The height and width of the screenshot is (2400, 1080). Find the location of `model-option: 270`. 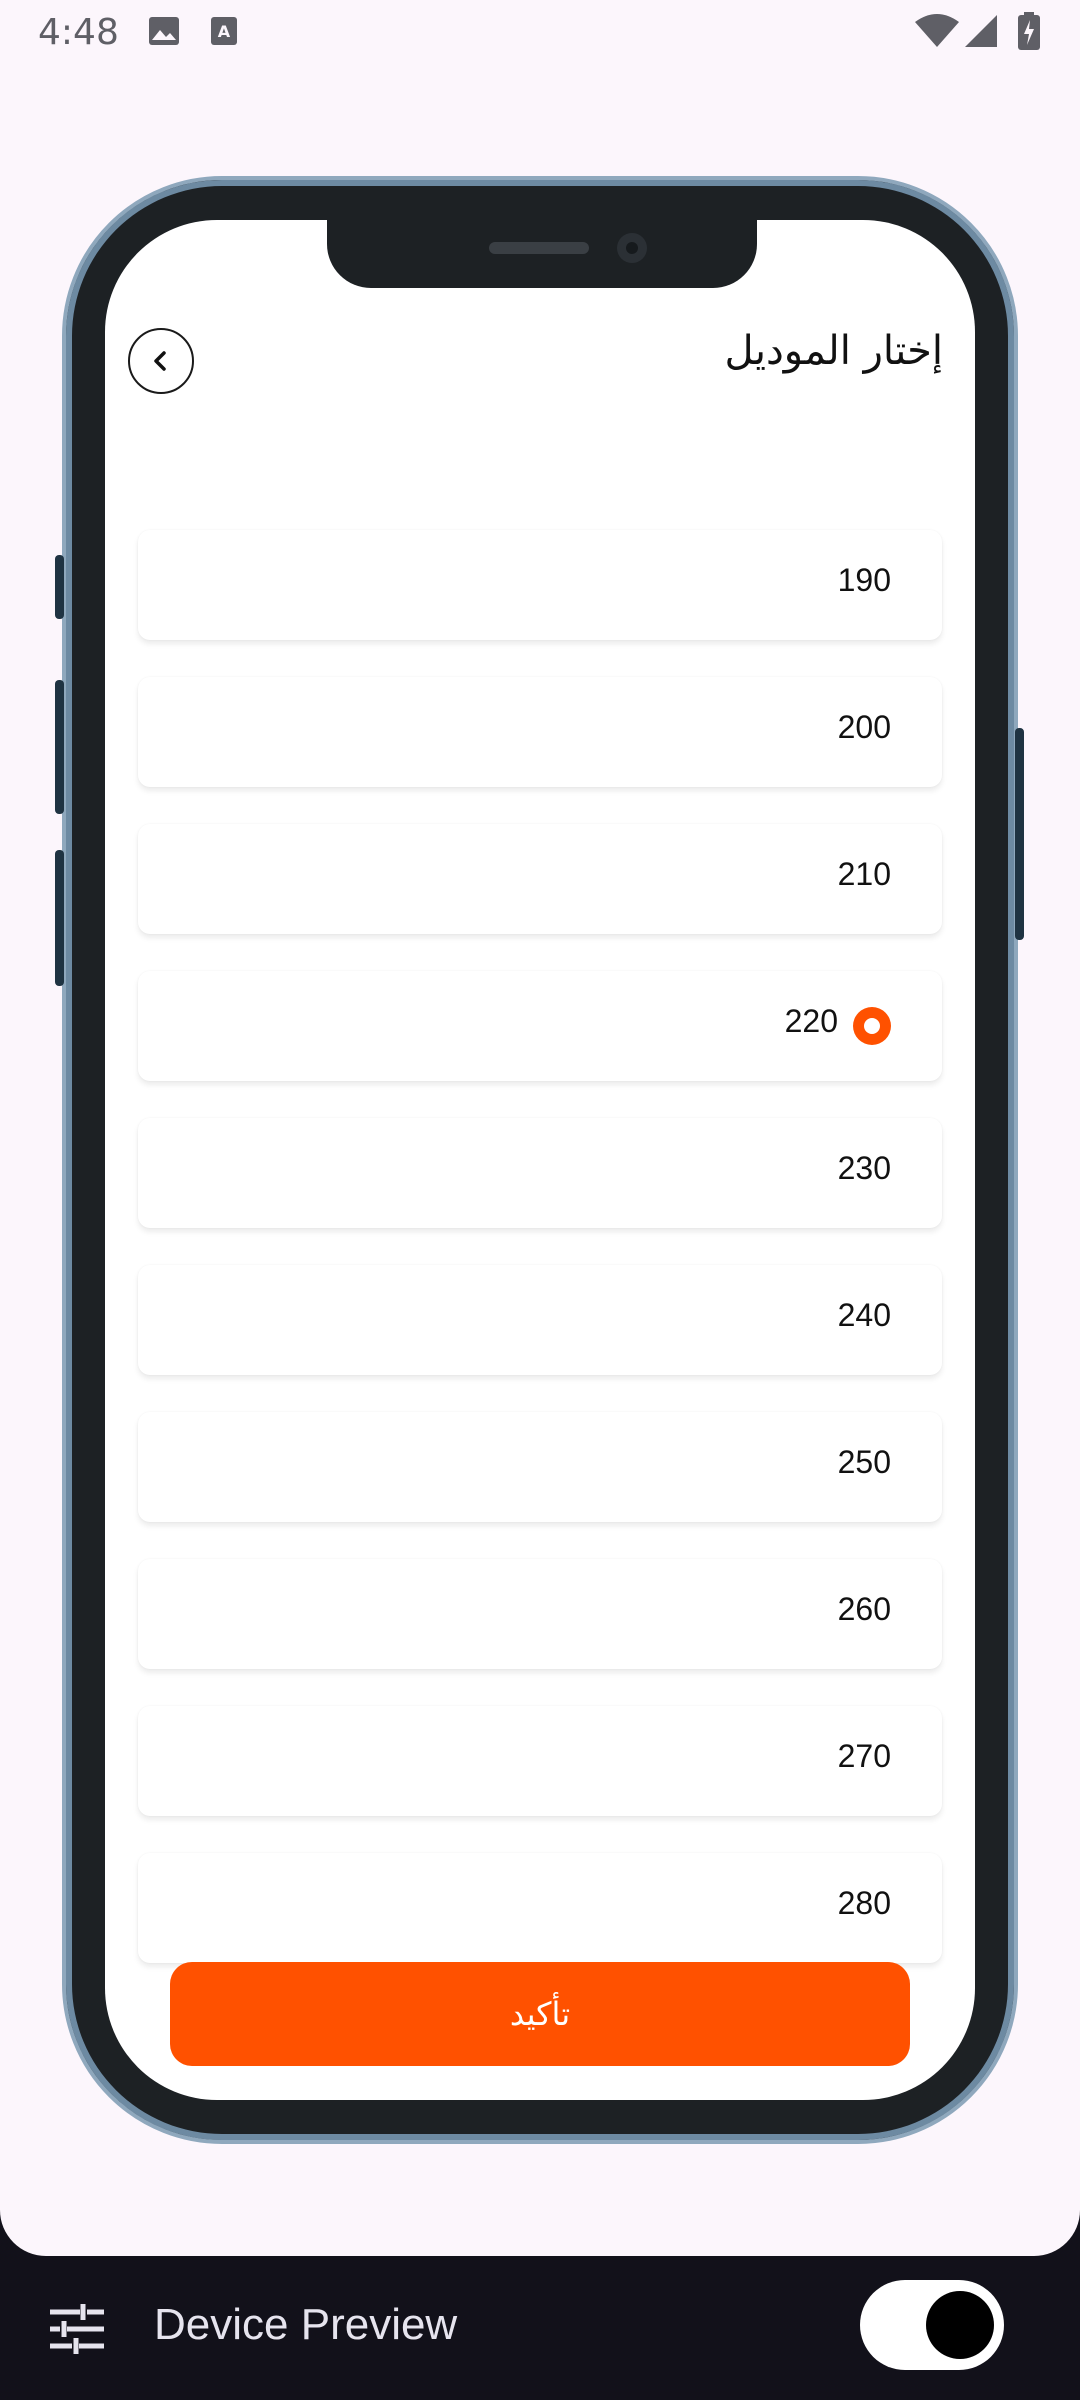

model-option: 270 is located at coordinates (540, 1761).